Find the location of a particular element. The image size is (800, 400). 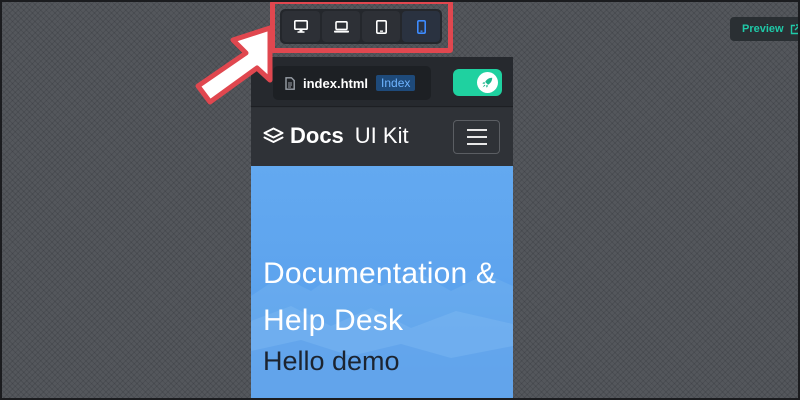

file-icon is located at coordinates (290, 83).